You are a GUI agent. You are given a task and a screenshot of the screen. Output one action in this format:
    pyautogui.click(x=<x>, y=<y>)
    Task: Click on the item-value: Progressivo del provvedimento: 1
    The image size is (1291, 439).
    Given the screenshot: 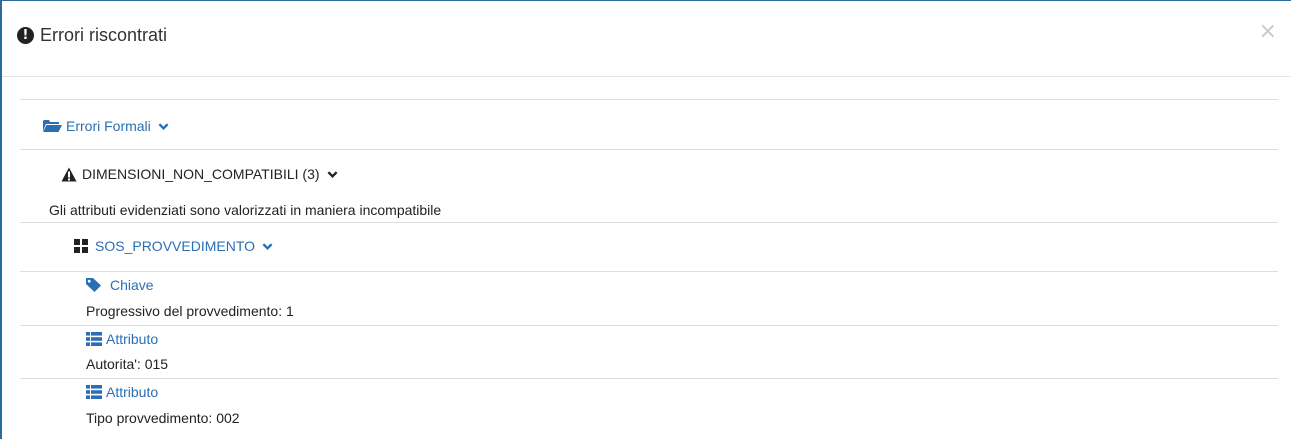 What is the action you would take?
    pyautogui.click(x=190, y=311)
    